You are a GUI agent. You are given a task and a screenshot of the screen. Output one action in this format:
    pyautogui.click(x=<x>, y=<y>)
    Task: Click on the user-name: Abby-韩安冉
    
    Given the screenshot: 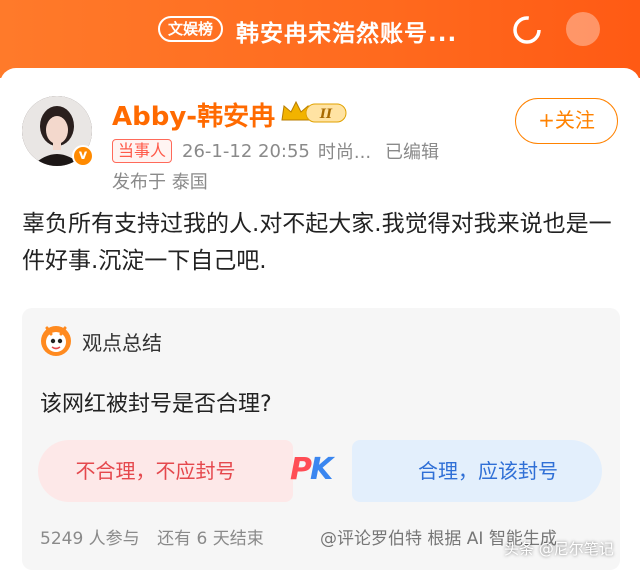 What is the action you would take?
    pyautogui.click(x=193, y=114)
    